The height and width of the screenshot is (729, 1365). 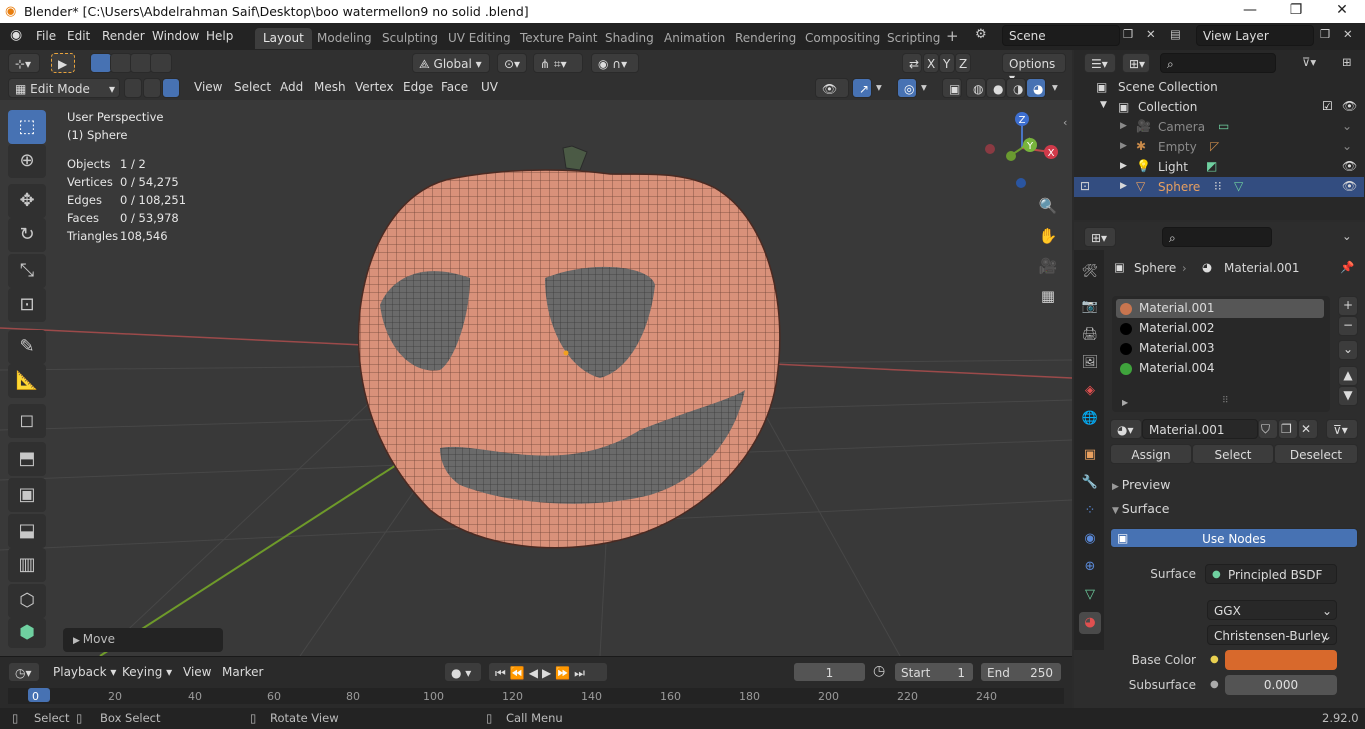 I want to click on overlay-dropdown-icon: ▾, so click(x=924, y=87).